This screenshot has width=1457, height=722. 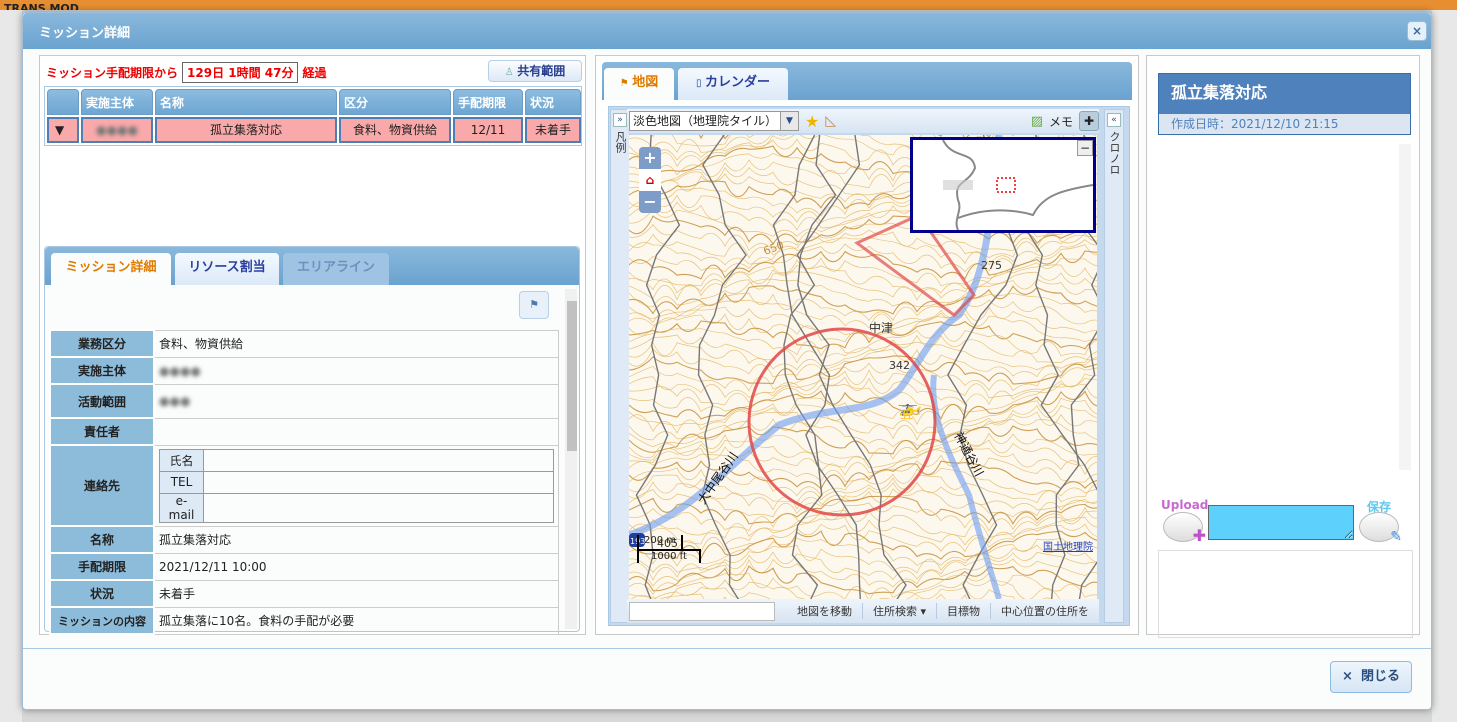 I want to click on elapsed-suffix: 経過, so click(x=314, y=73).